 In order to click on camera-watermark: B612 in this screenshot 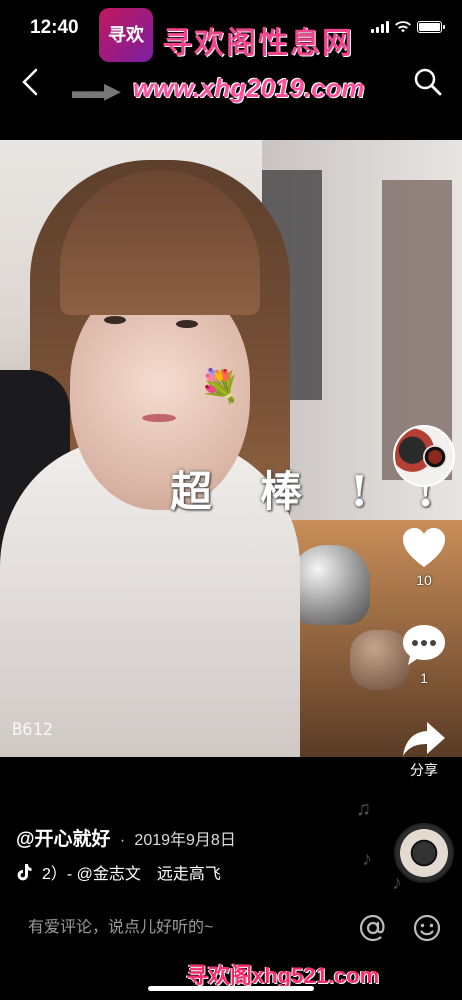, I will do `click(32, 730)`.